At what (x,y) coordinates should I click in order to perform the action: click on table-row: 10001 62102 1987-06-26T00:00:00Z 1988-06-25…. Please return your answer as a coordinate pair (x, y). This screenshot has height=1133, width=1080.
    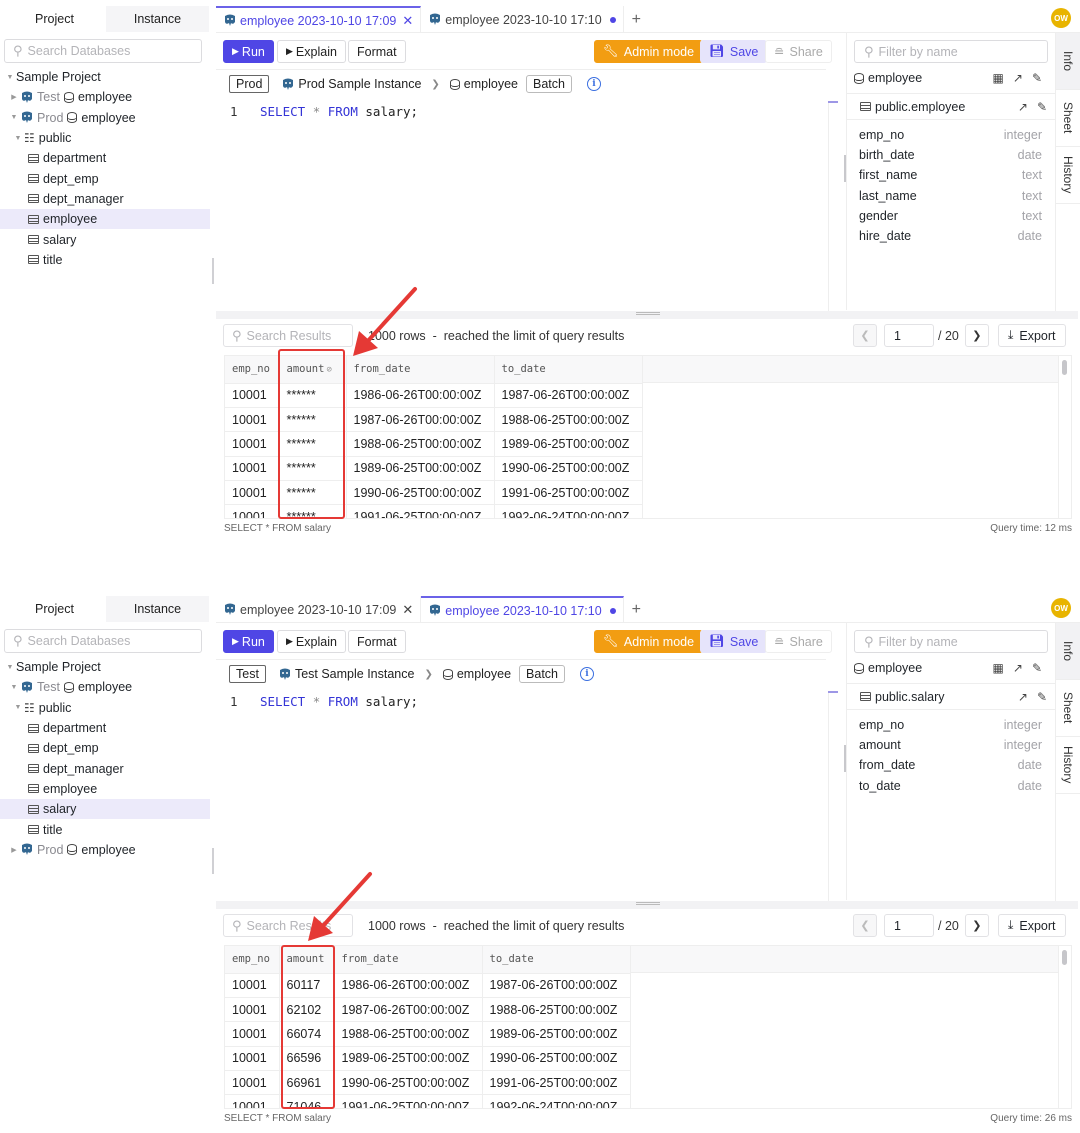
    Looking at the image, I should click on (428, 1010).